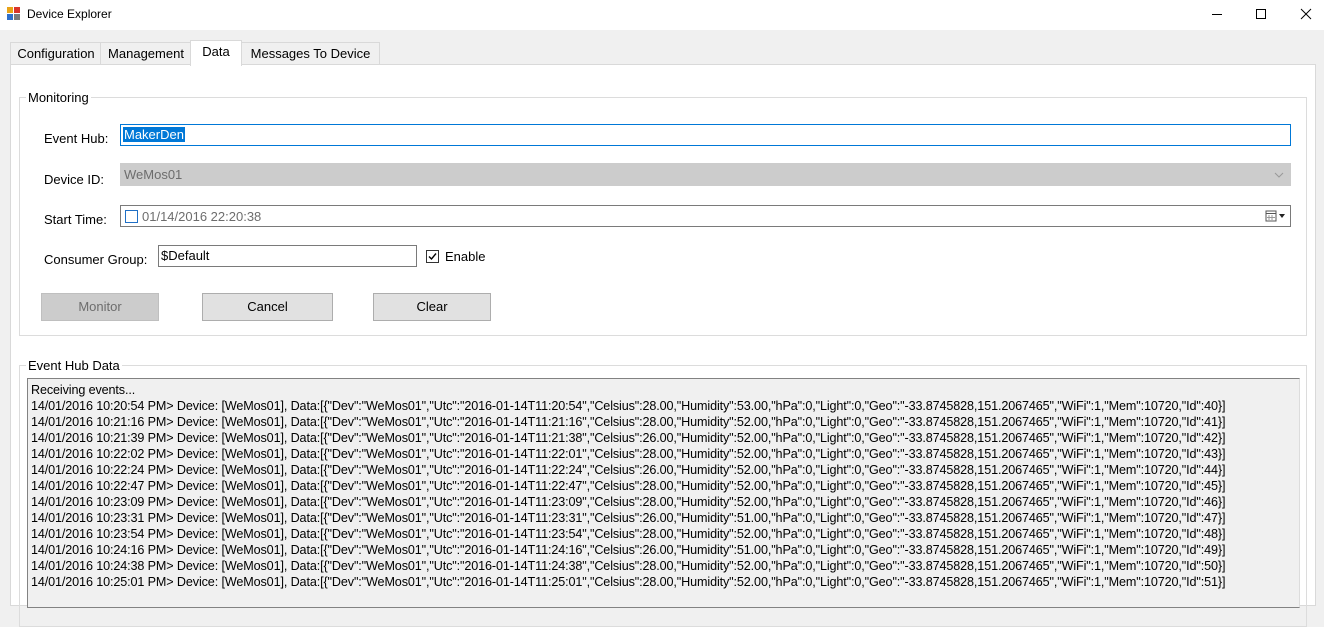  Describe the element at coordinates (100, 307) in the screenshot. I see `monitor-button: Monitor` at that location.